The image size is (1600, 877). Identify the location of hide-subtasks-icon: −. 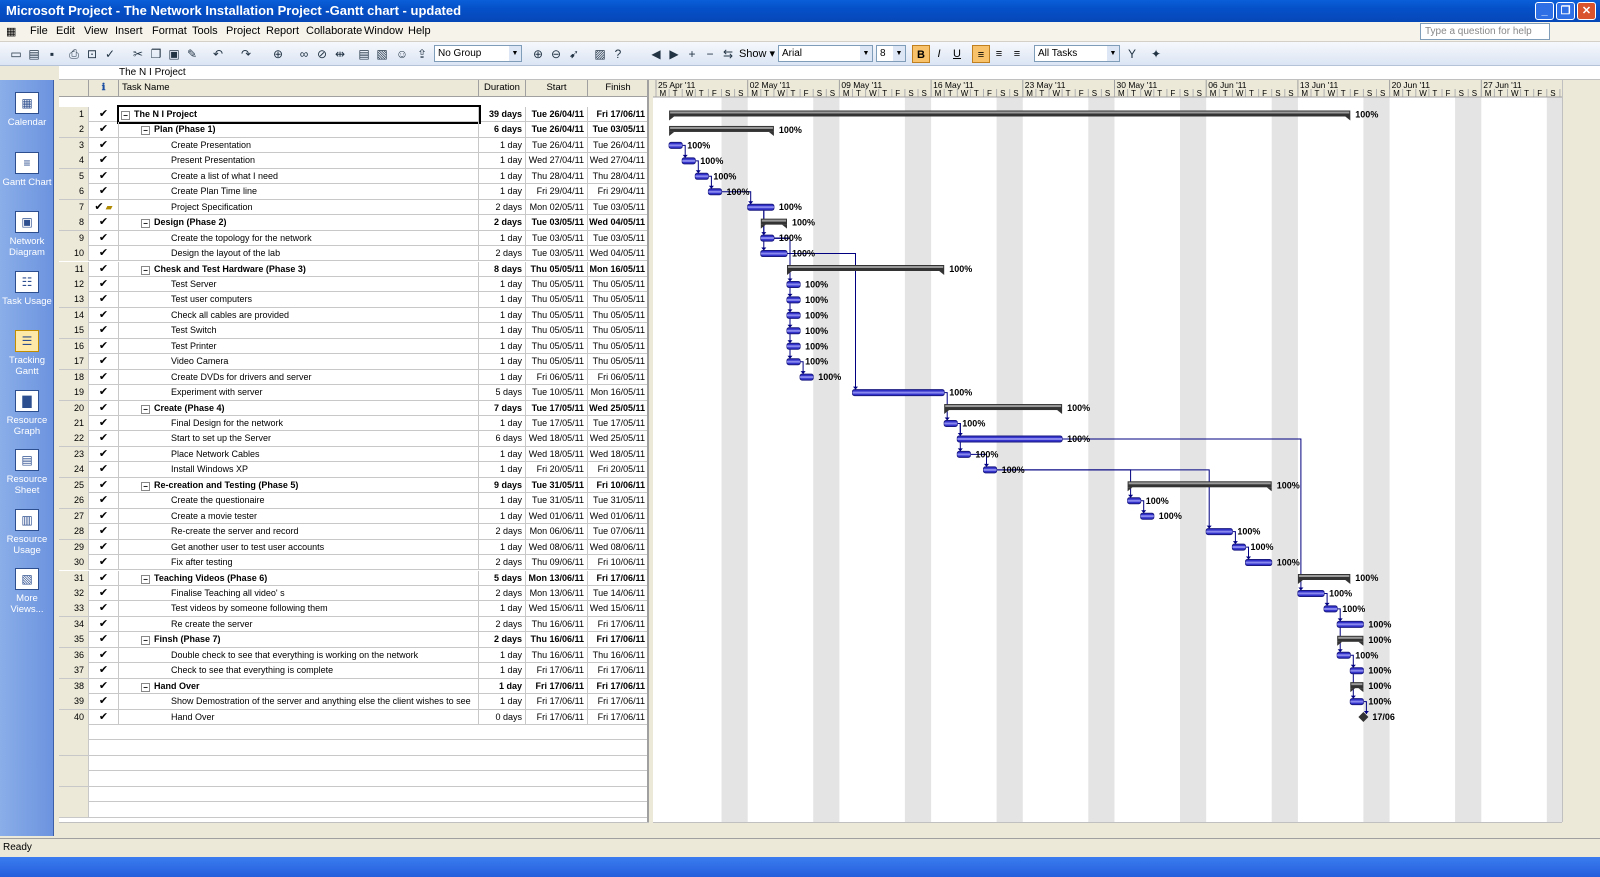
(710, 54).